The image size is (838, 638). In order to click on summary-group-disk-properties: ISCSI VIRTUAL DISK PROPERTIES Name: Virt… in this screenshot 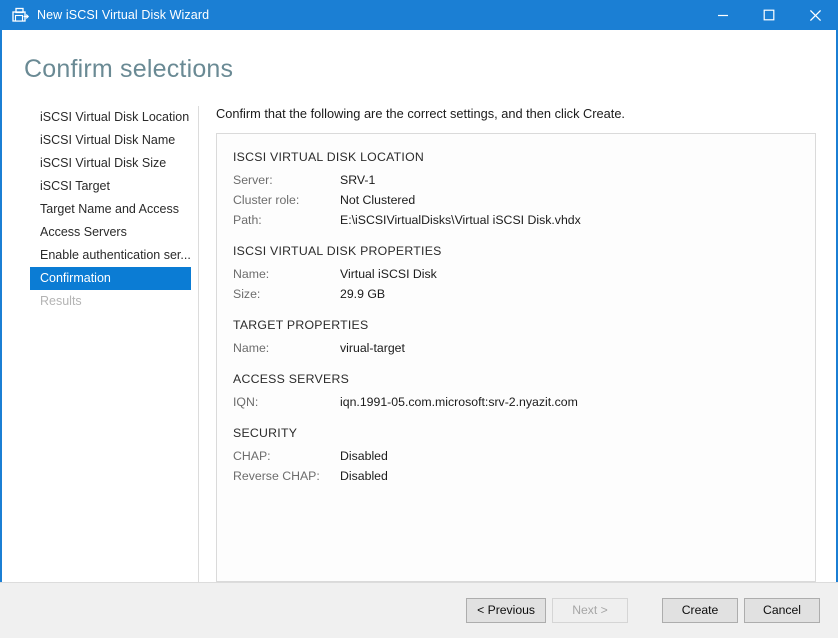, I will do `click(517, 274)`.